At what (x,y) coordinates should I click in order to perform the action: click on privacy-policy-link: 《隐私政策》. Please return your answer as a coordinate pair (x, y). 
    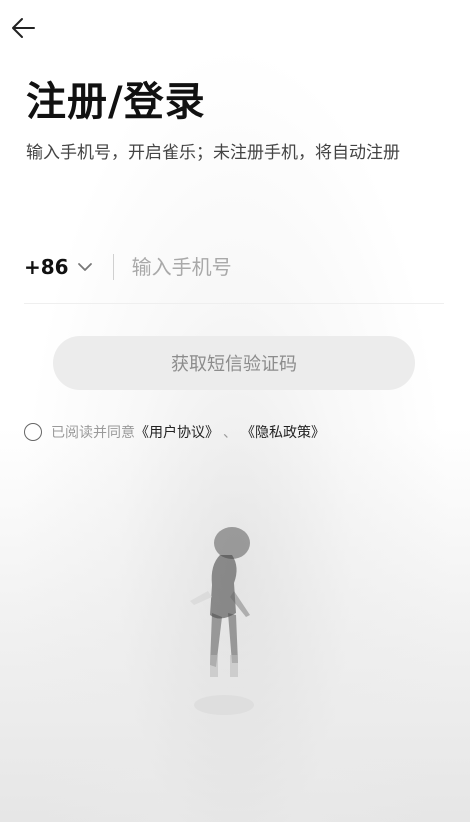
    Looking at the image, I should click on (283, 432).